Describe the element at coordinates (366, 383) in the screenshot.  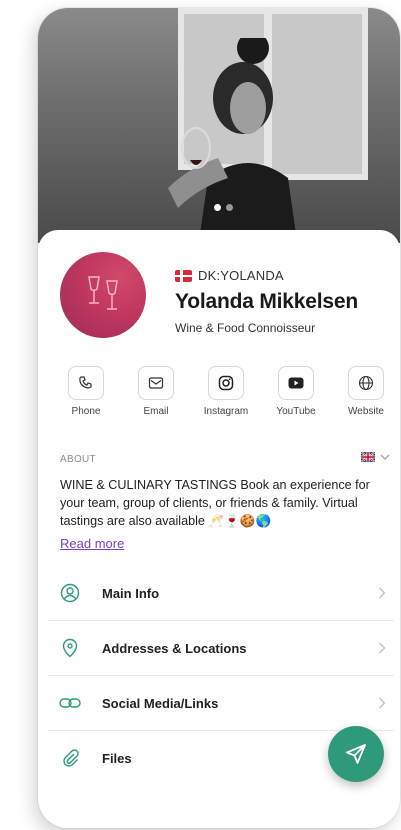
I see `globe-icon` at that location.